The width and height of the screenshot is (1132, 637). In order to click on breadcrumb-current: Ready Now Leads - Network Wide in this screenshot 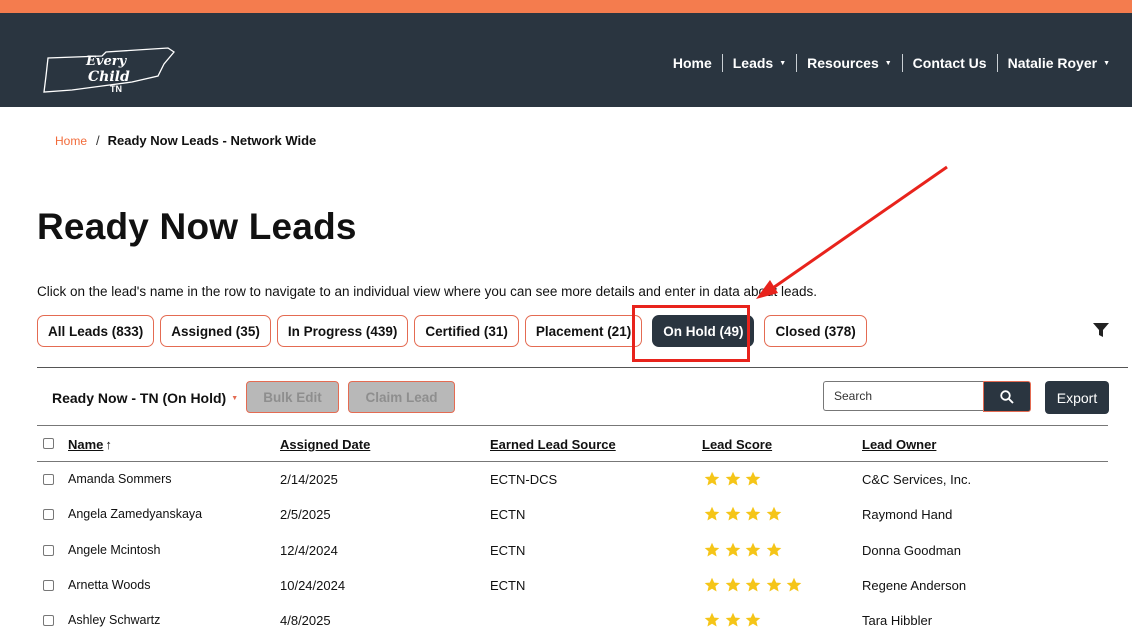, I will do `click(212, 140)`.